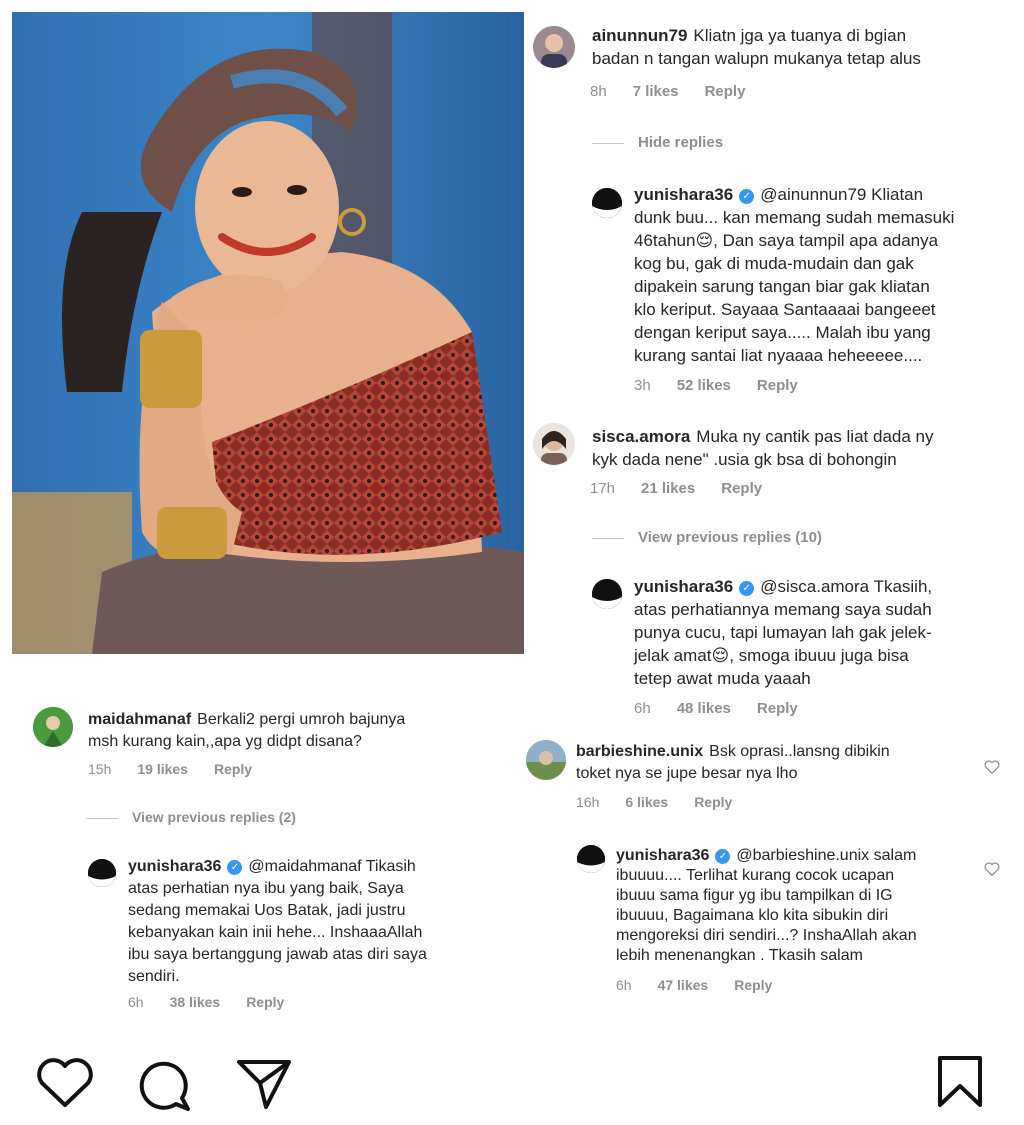 The width and height of the screenshot is (1024, 1125). I want to click on comment-username: ainunnun79, so click(639, 35).